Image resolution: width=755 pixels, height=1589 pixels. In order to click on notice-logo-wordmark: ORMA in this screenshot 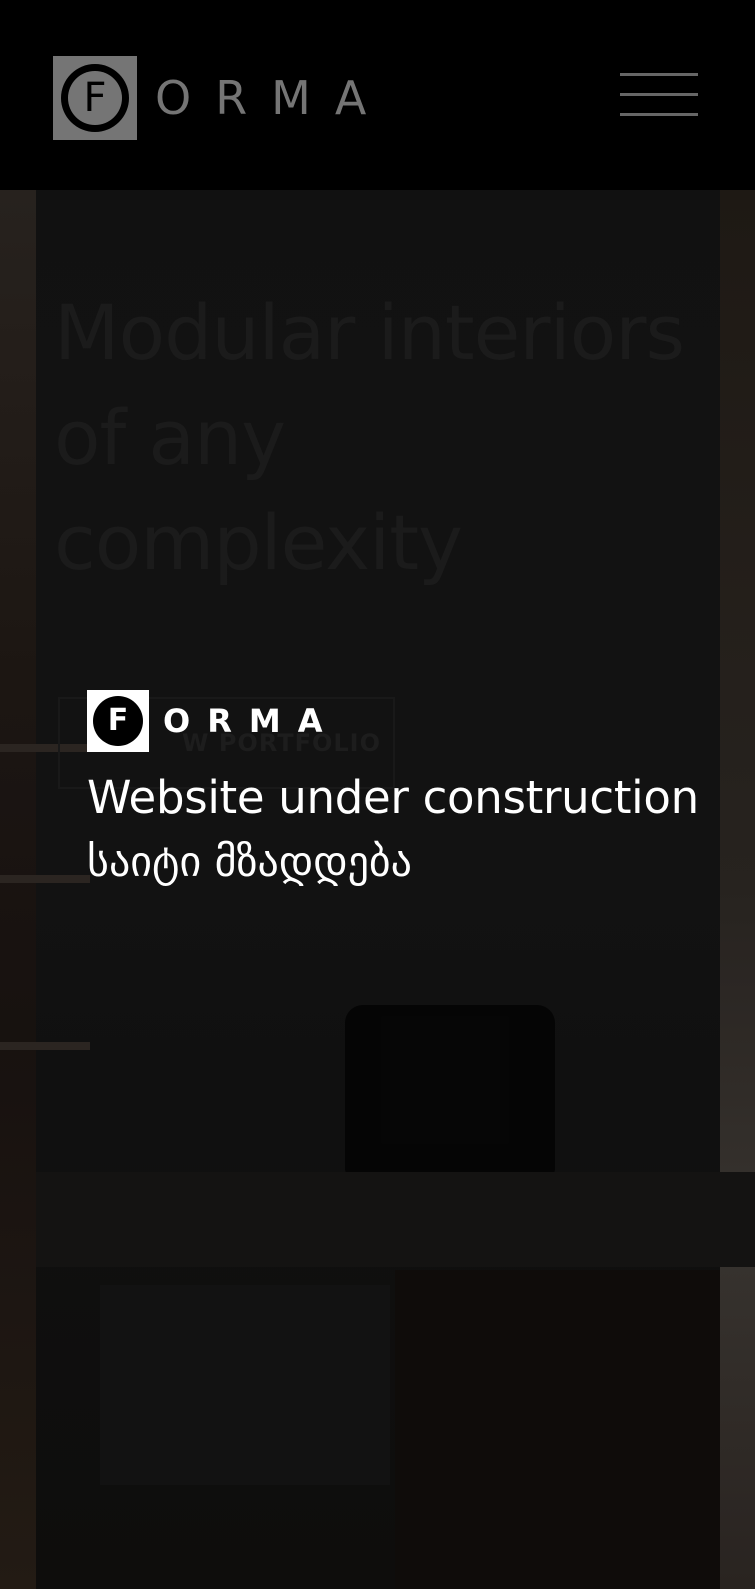, I will do `click(251, 721)`.